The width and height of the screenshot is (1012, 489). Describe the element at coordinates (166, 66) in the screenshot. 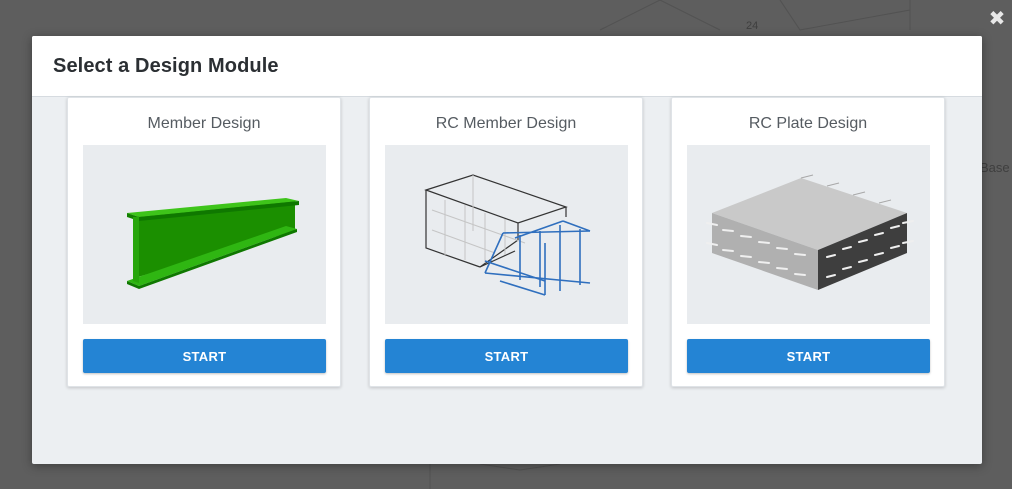

I see `modal-title: Select a Design Module` at that location.